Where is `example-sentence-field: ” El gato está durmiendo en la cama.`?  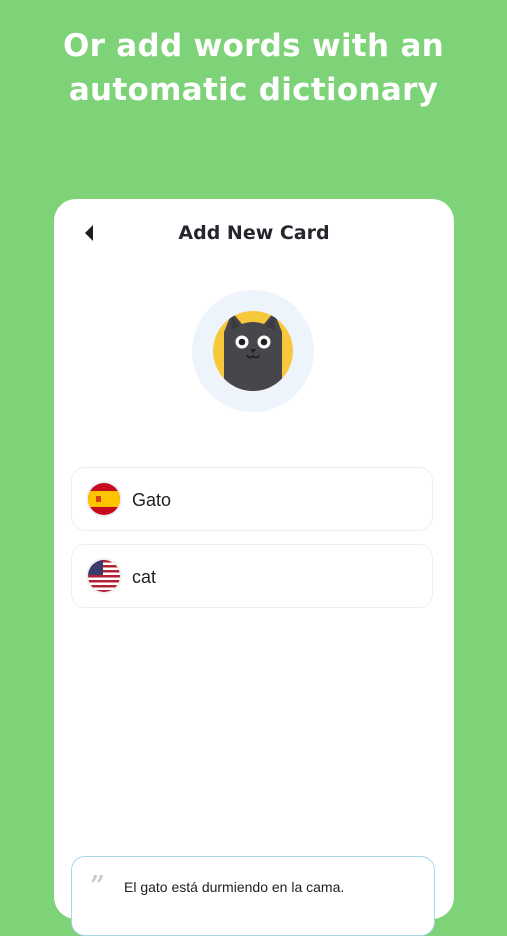
example-sentence-field: ” El gato está durmiendo en la cama. is located at coordinates (253, 896).